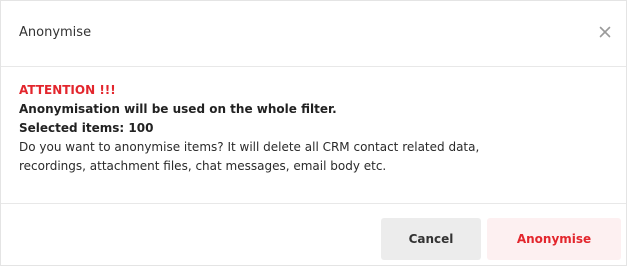 The width and height of the screenshot is (627, 266). Describe the element at coordinates (431, 239) in the screenshot. I see `cancel-button: Cancel` at that location.